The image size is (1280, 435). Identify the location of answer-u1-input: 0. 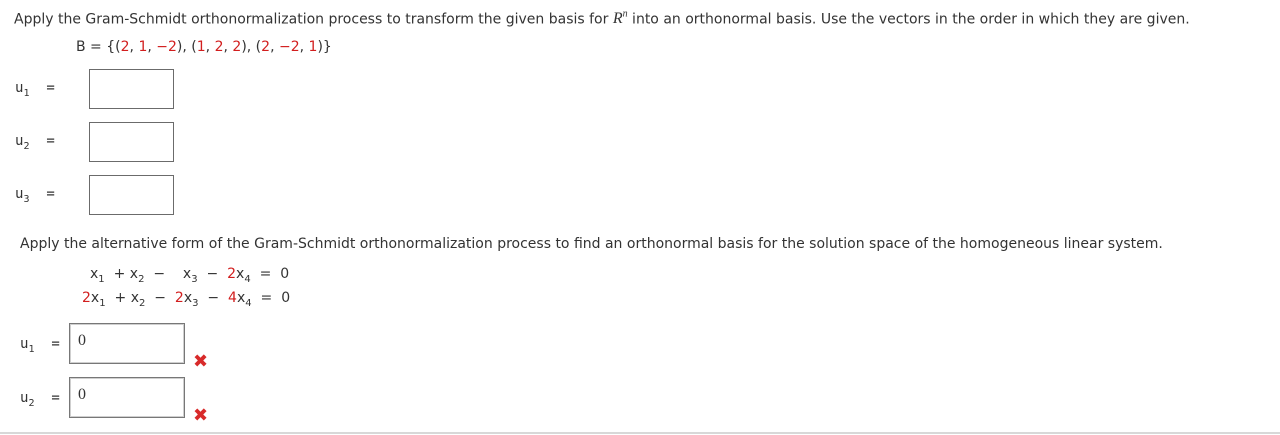
(127, 343).